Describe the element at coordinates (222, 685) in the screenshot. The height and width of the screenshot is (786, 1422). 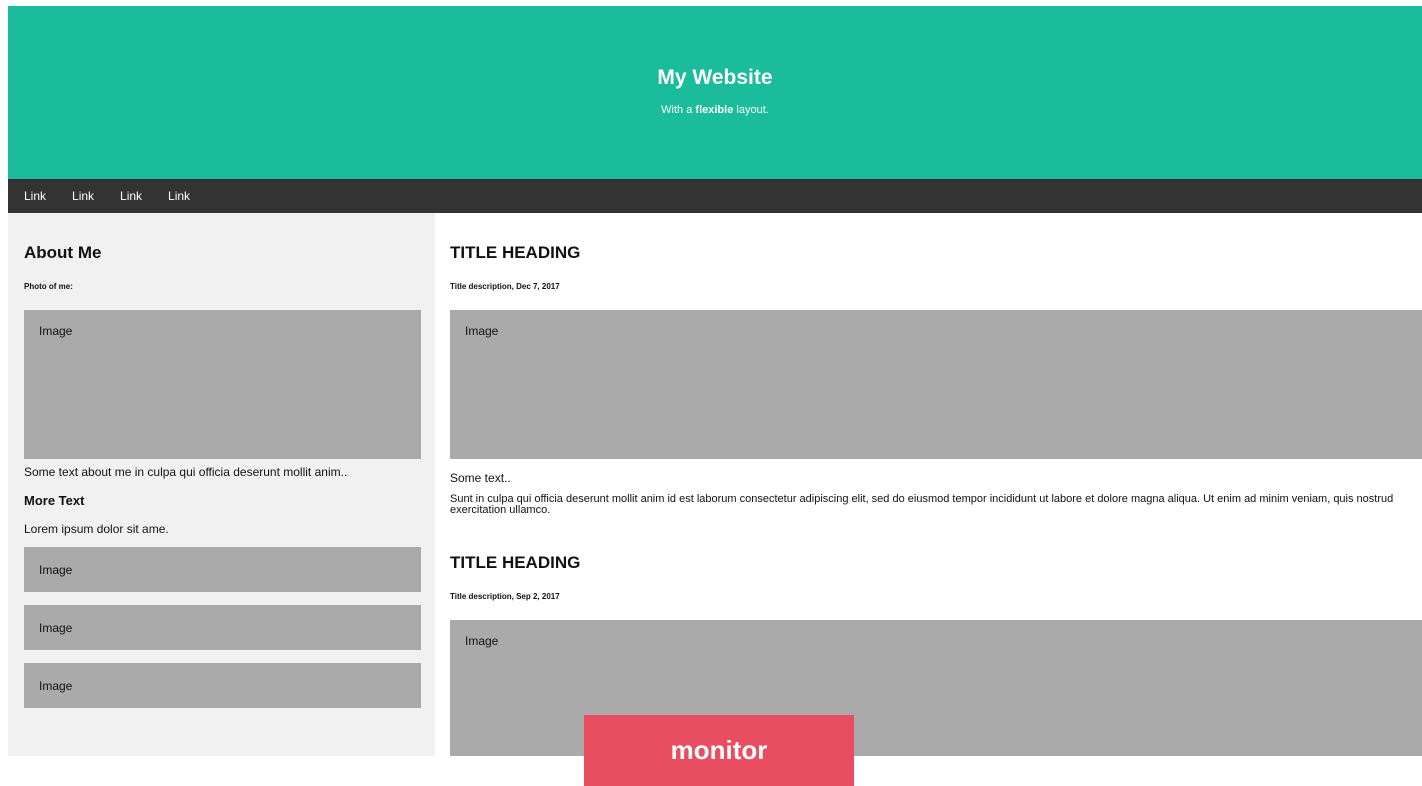
I see `sidebar-image-3: Image` at that location.